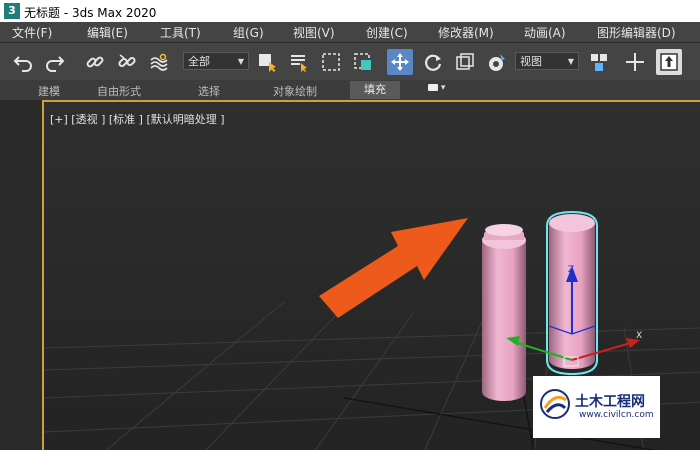 Image resolution: width=700 pixels, height=450 pixels. Describe the element at coordinates (375, 90) in the screenshot. I see `ribbon-tab-populate: 填充` at that location.